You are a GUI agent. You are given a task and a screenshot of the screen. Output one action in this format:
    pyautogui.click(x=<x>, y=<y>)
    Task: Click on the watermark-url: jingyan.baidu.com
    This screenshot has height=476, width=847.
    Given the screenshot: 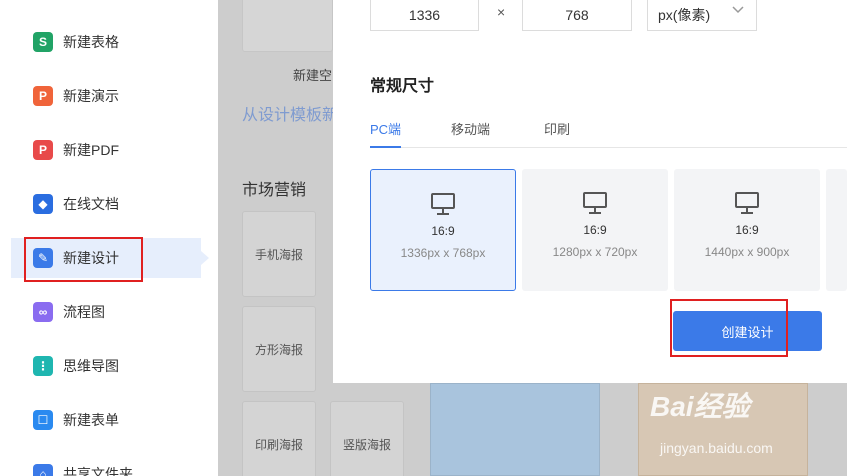 What is the action you would take?
    pyautogui.click(x=716, y=448)
    